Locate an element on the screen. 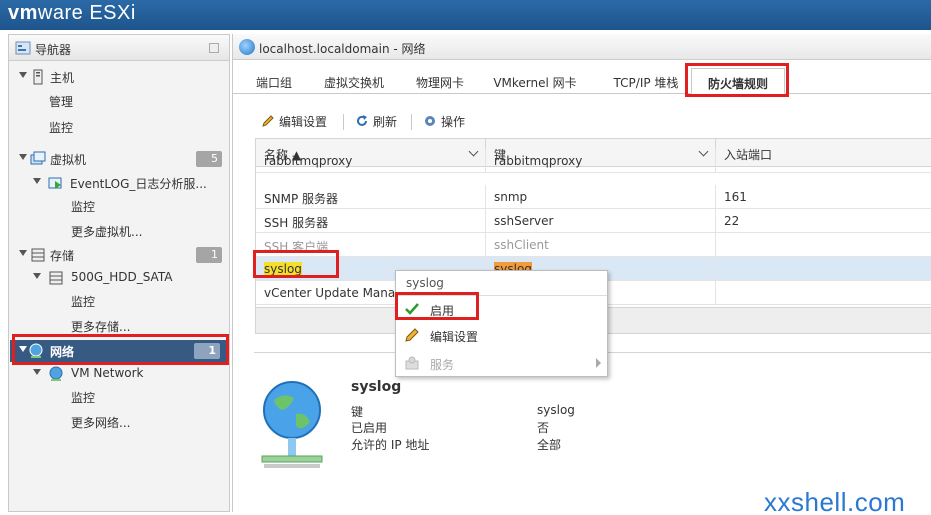 The image size is (931, 515). tab-tcpip-stacks: TCP/IP 堆栈 is located at coordinates (646, 81).